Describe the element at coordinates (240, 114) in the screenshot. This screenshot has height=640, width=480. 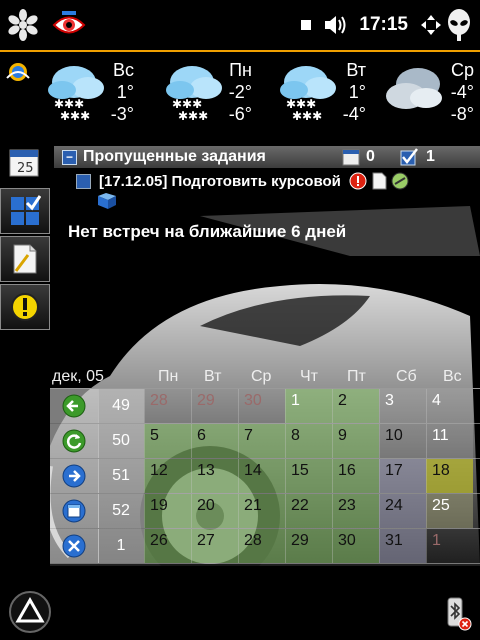
I see `weather-low: -6°` at that location.